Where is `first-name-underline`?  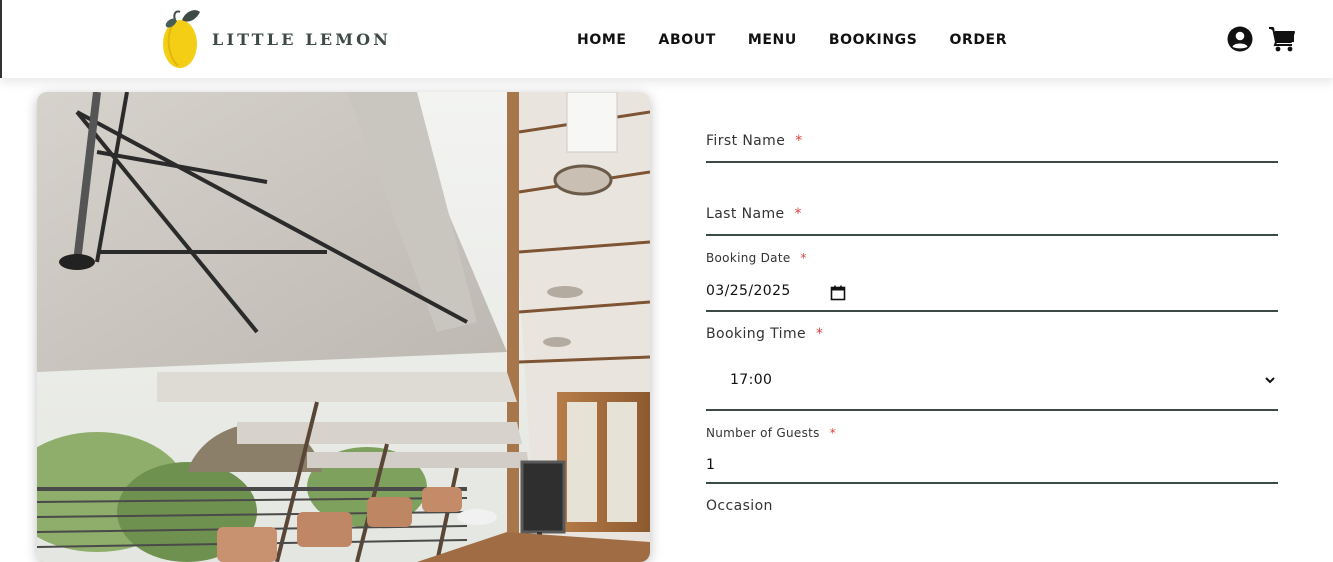 first-name-underline is located at coordinates (992, 162).